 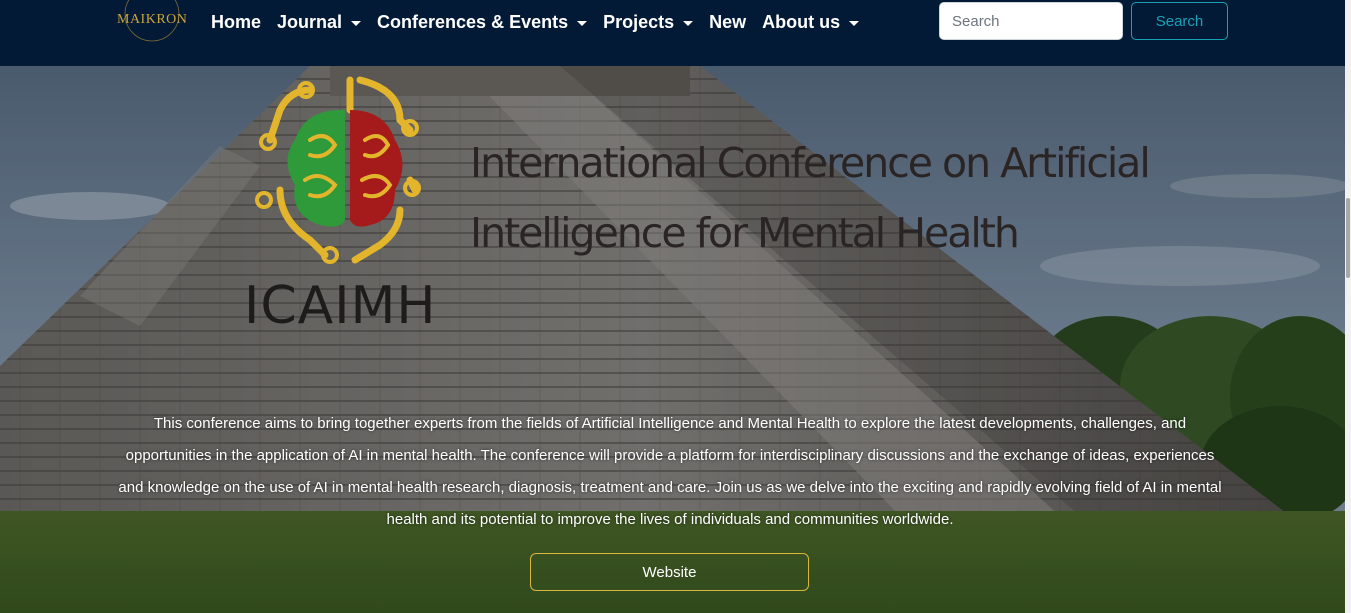 I want to click on website-button: Website, so click(x=669, y=572).